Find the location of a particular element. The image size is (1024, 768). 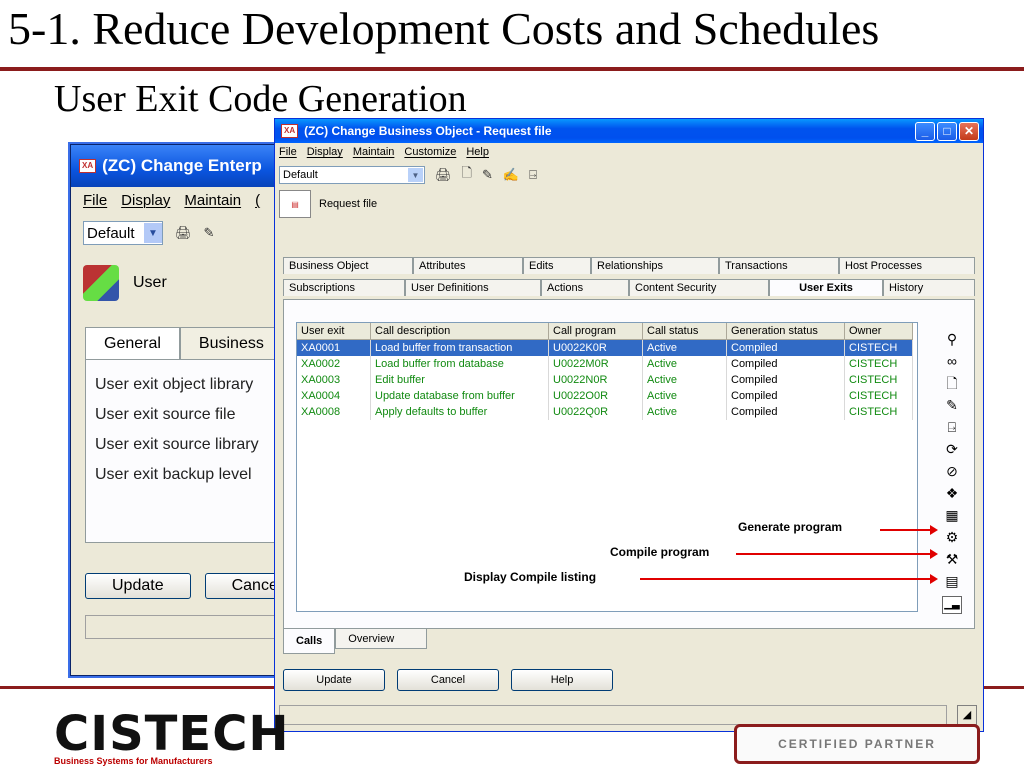

background-menubar: File Display Maintain ( is located at coordinates (181, 200).